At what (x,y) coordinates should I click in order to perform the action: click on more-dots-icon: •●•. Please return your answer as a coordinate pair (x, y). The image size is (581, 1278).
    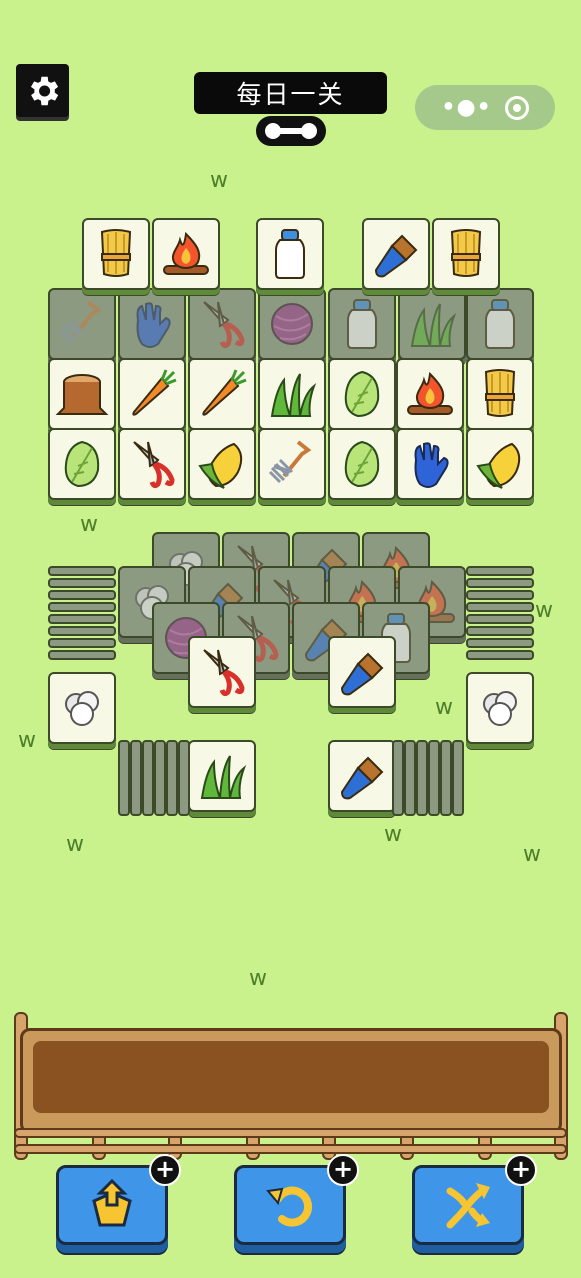
    Looking at the image, I should click on (466, 107).